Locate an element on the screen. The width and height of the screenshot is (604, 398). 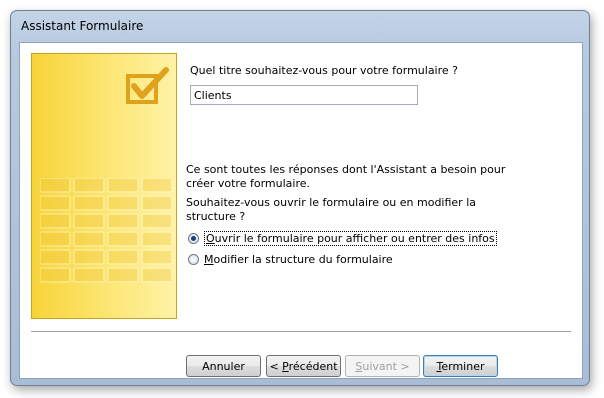
form-title-input is located at coordinates (304, 95).